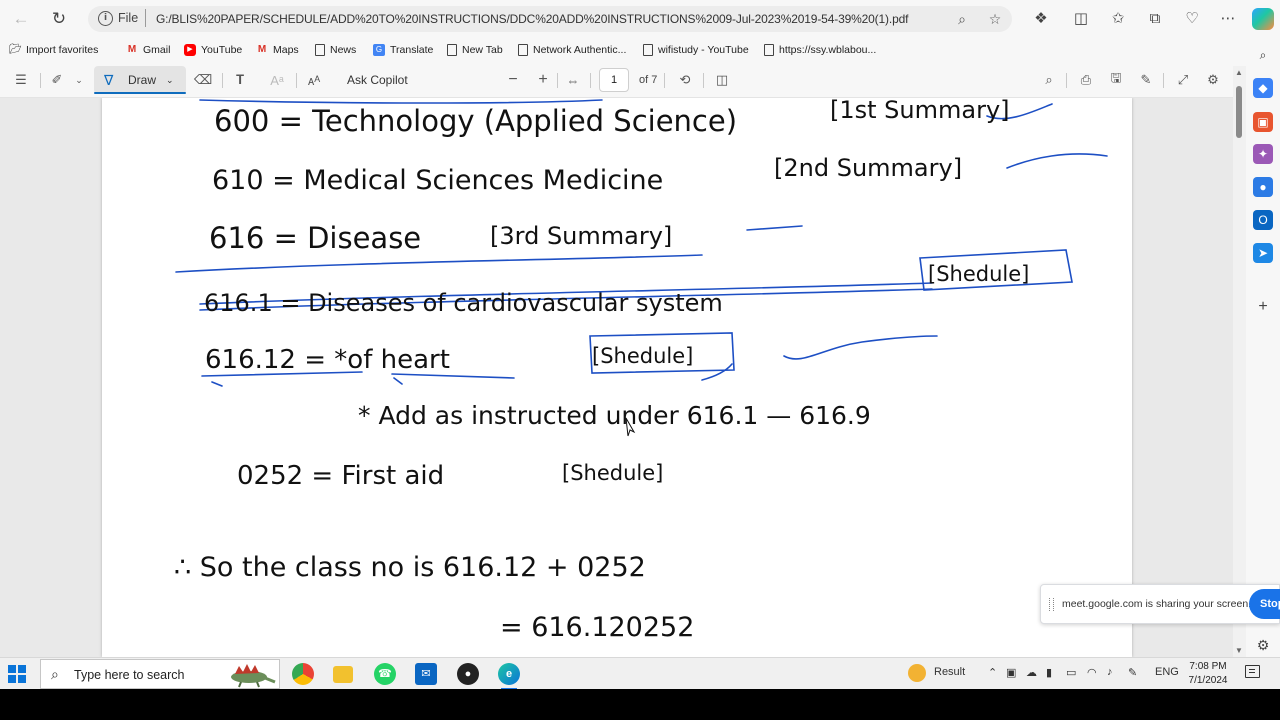 The image size is (1280, 720). What do you see at coordinates (53, 50) in the screenshot?
I see `favorite-import: 📂︎ Import favorites` at bounding box center [53, 50].